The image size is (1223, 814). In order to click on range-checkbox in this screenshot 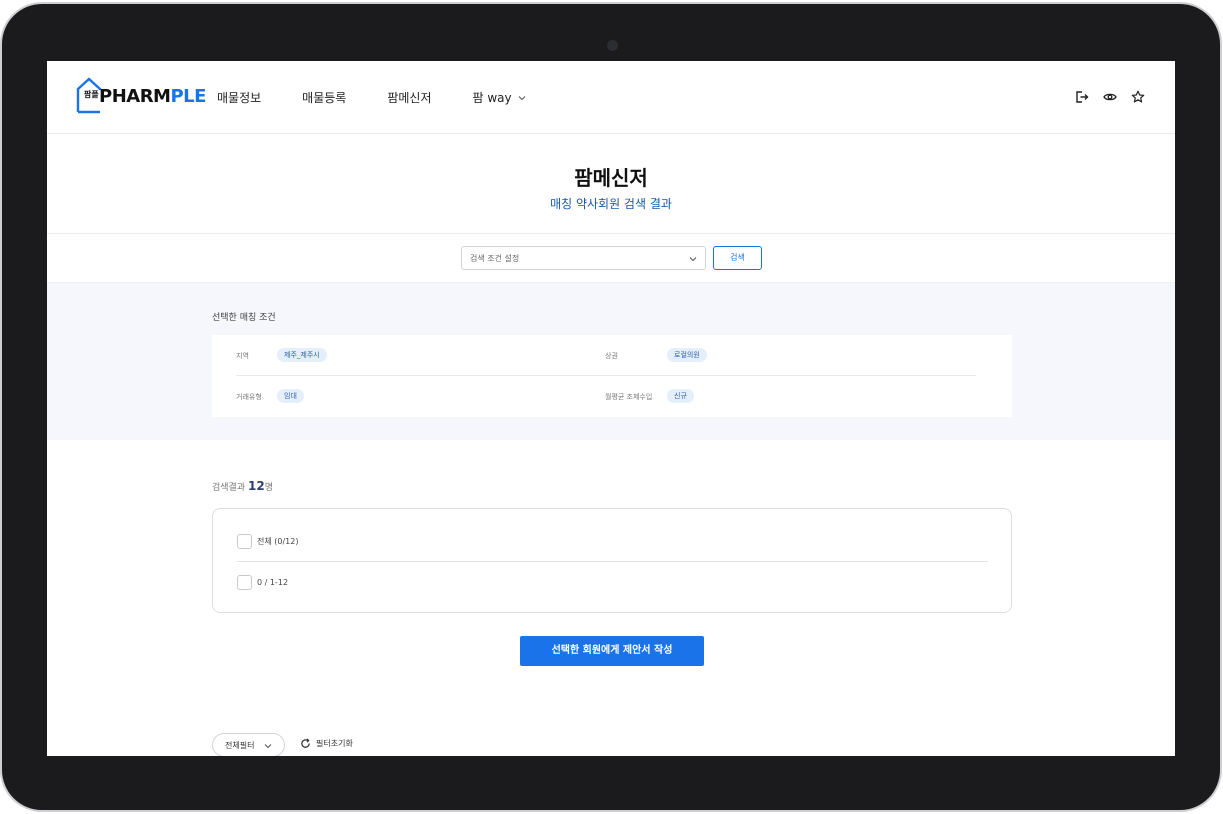, I will do `click(244, 582)`.